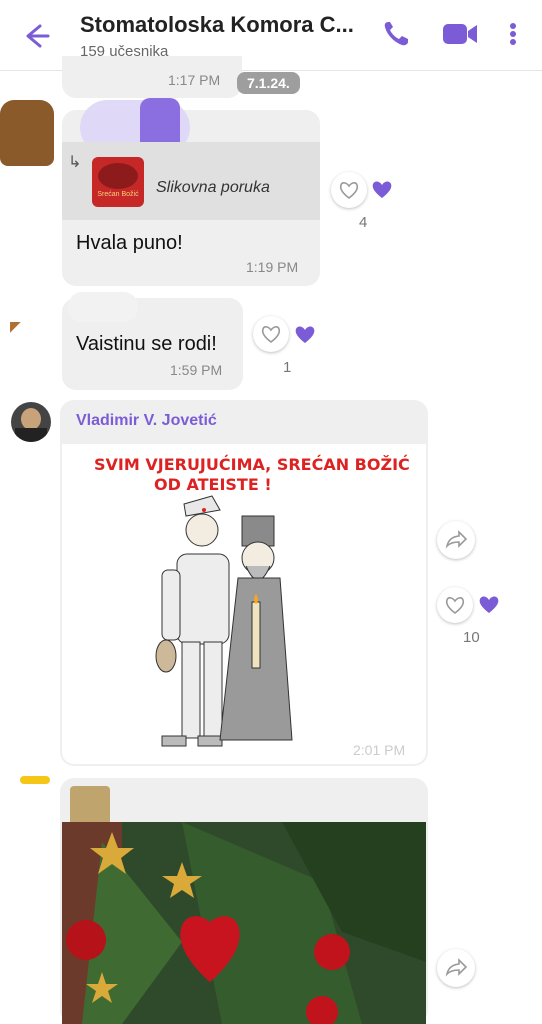  I want to click on back-arrow-icon, so click(36, 36).